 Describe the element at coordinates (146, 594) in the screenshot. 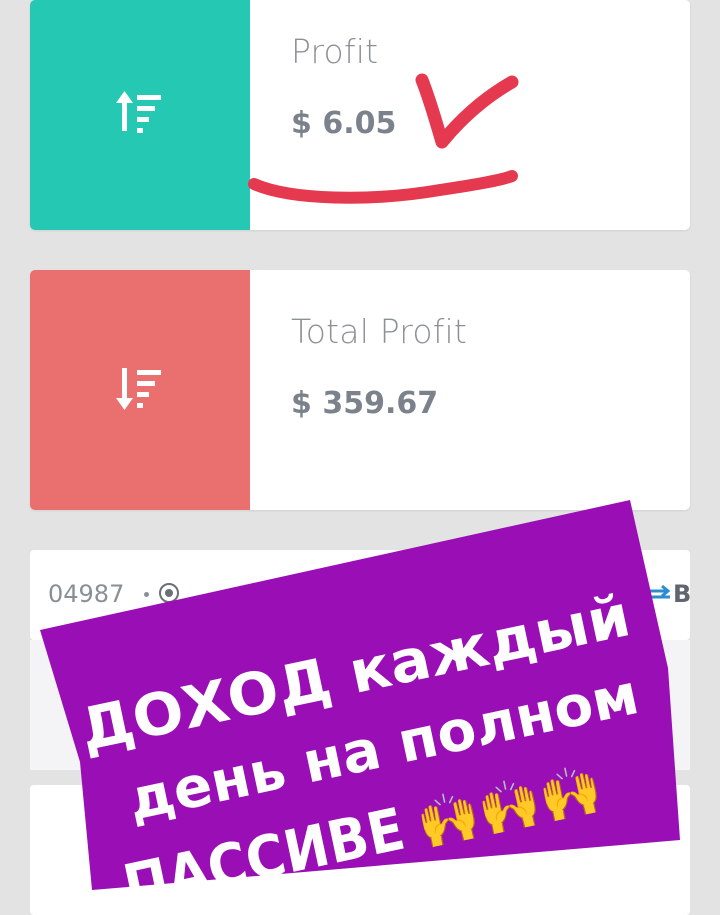

I see `separator-dot` at that location.